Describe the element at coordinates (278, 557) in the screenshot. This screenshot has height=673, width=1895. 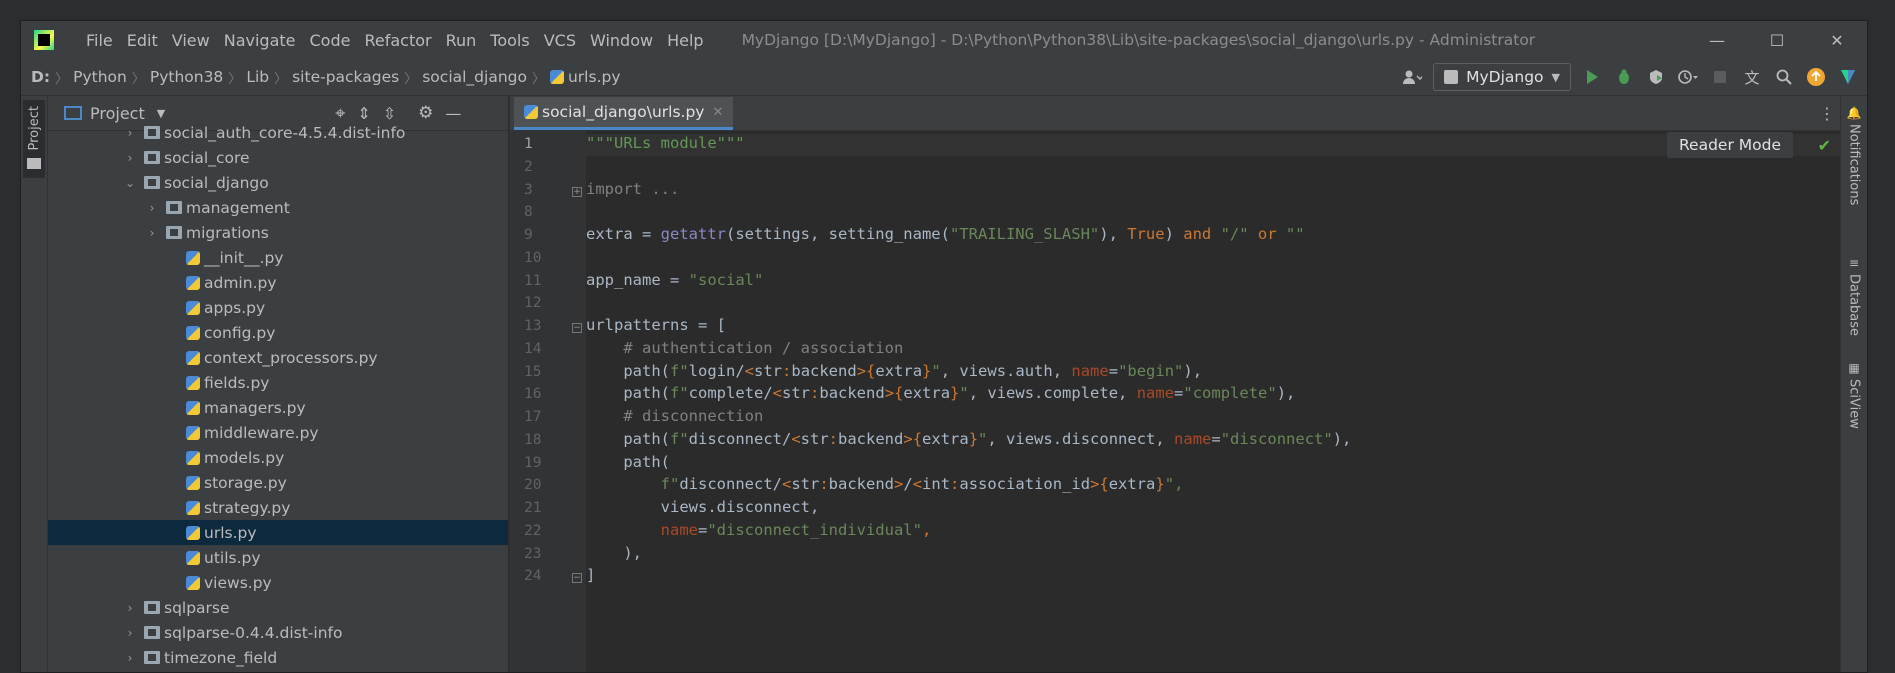
I see `tree-item: utils.py` at that location.